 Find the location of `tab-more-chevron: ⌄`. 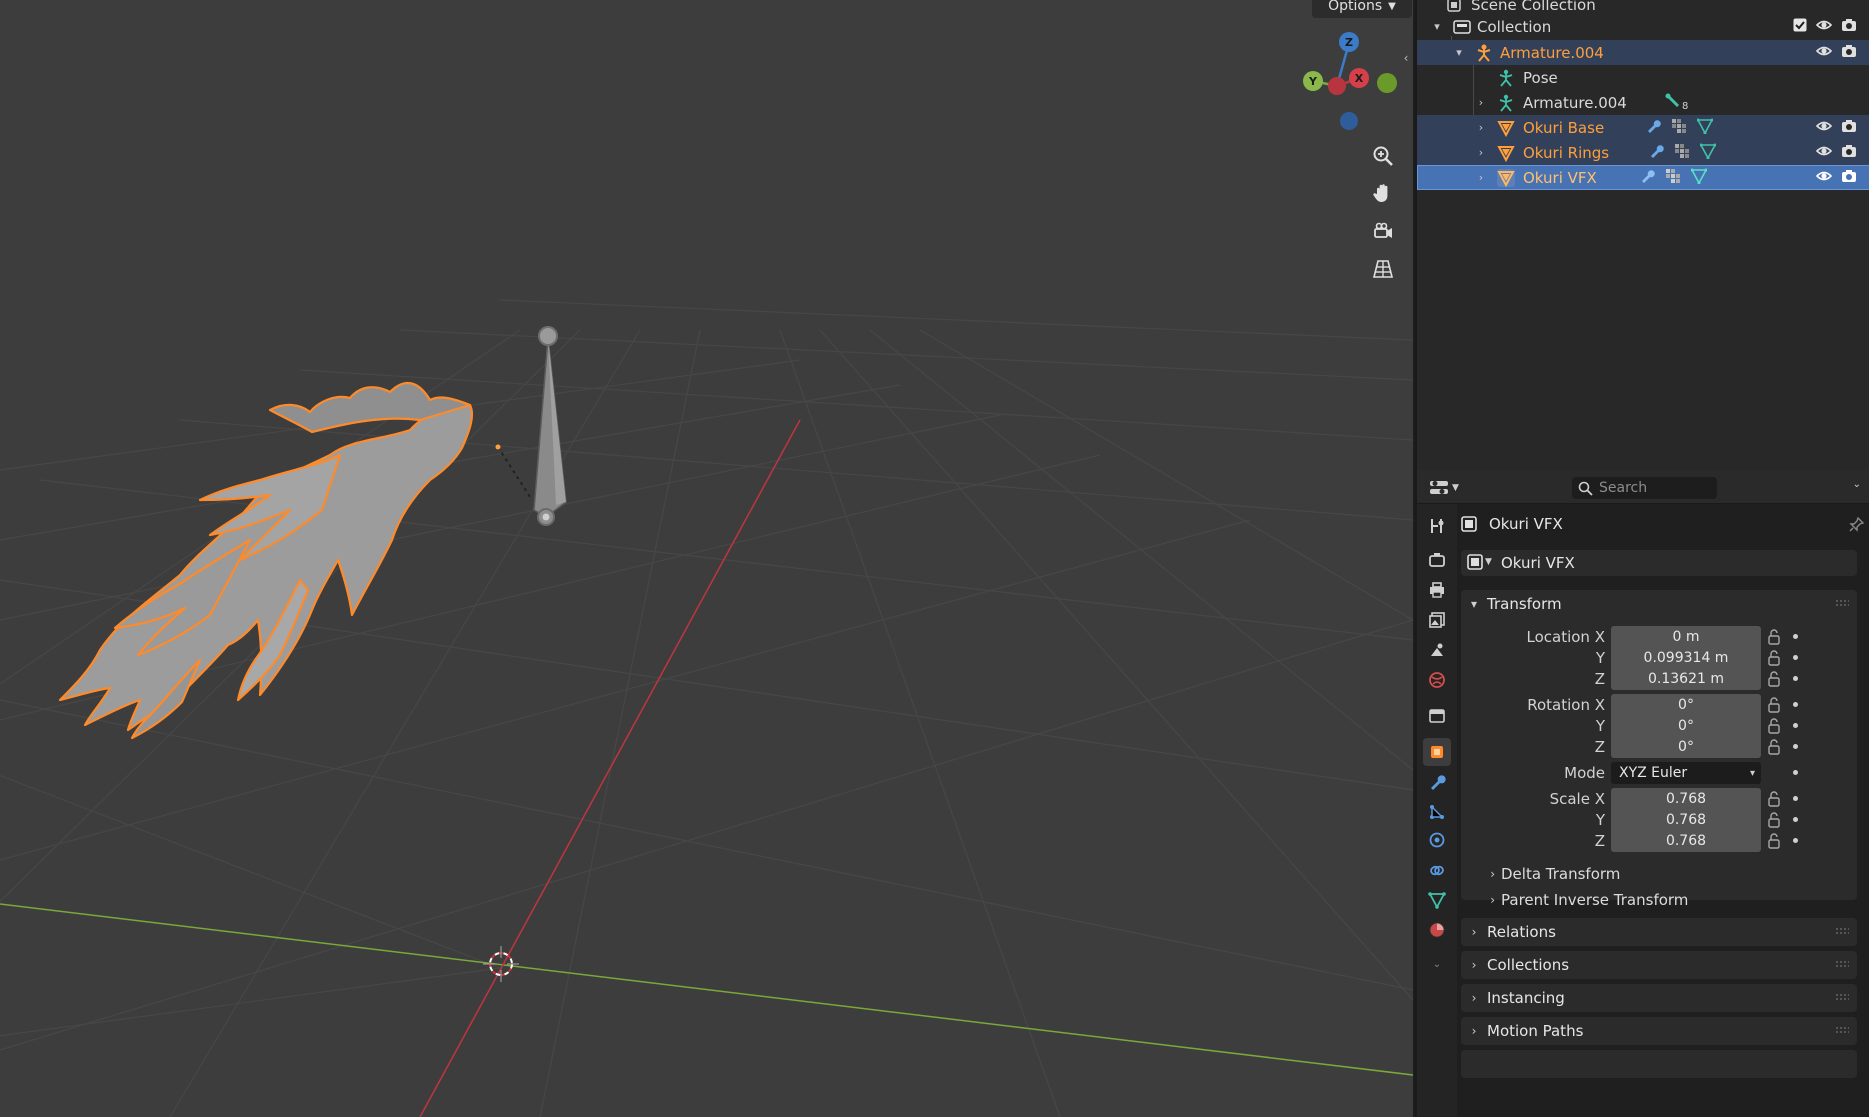

tab-more-chevron: ⌄ is located at coordinates (1437, 964).